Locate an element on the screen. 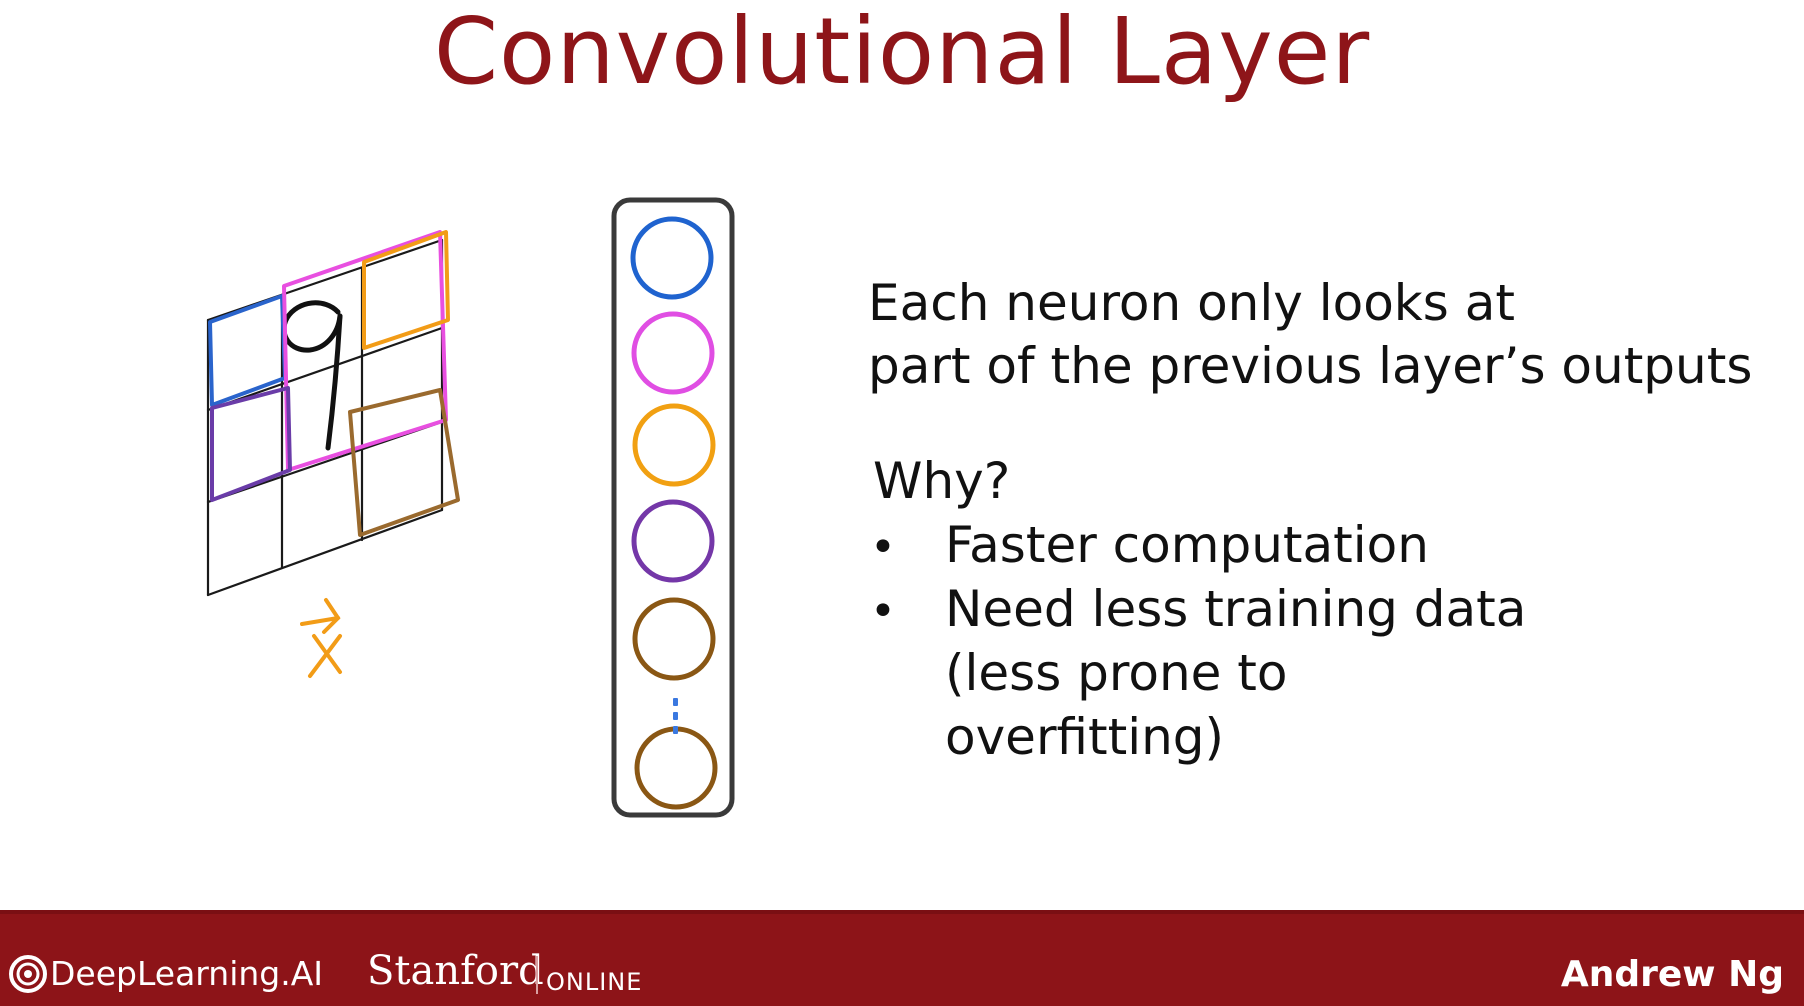  input-vector-label is located at coordinates (321, 638).